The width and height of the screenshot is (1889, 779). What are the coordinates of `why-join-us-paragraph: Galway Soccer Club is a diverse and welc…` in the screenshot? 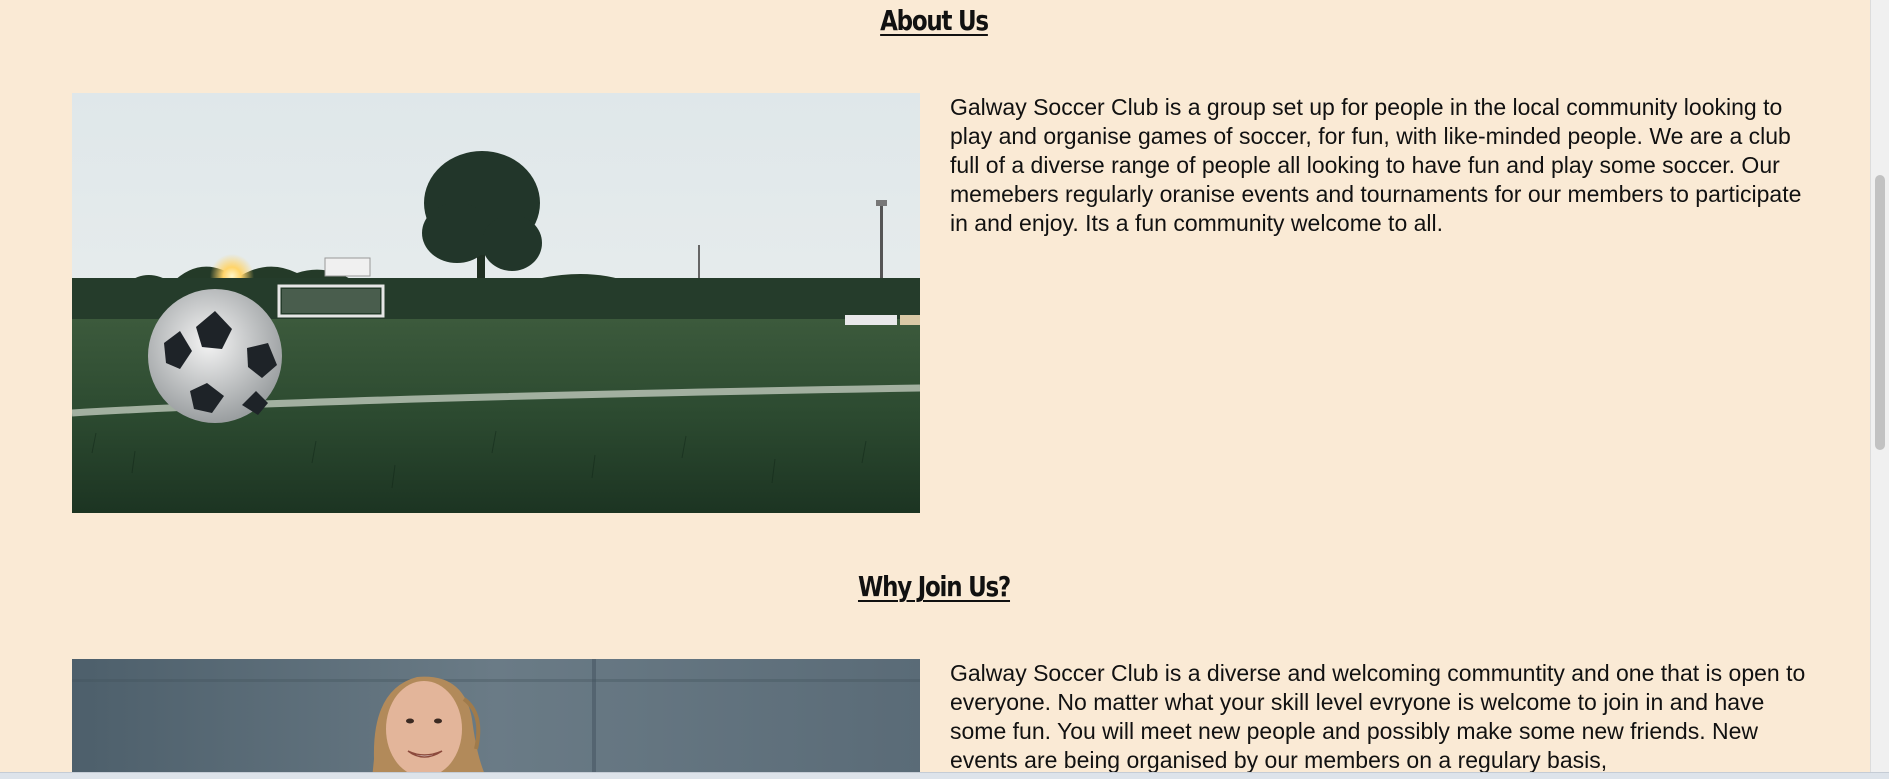 It's located at (1378, 716).